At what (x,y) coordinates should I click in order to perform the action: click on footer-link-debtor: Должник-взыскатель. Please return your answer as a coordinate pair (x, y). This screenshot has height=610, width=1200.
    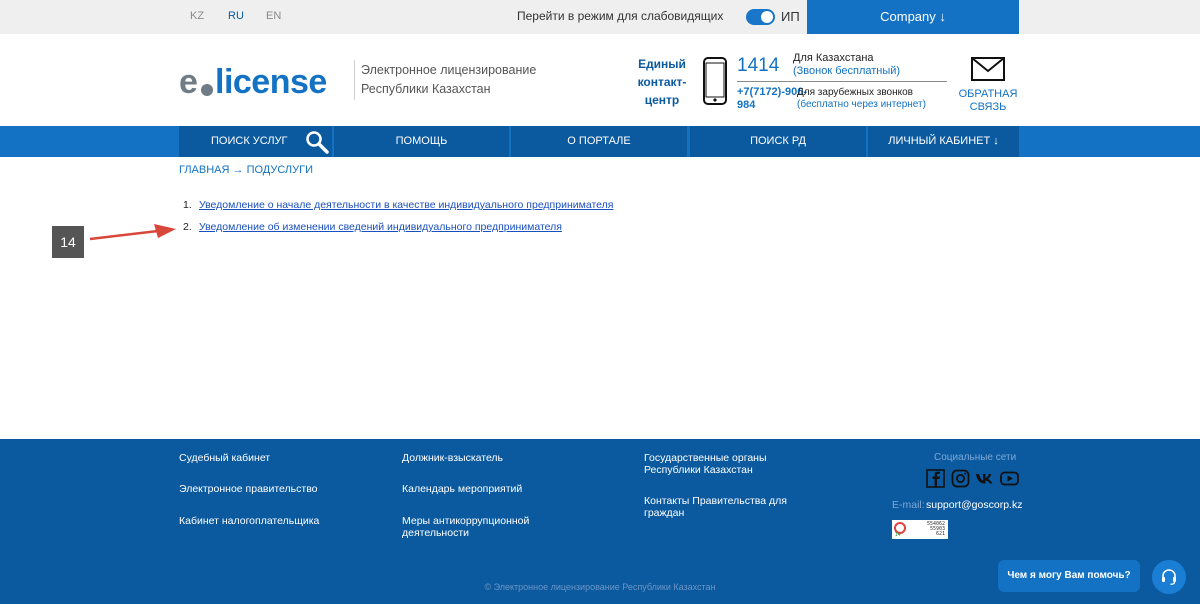
    Looking at the image, I should click on (452, 458).